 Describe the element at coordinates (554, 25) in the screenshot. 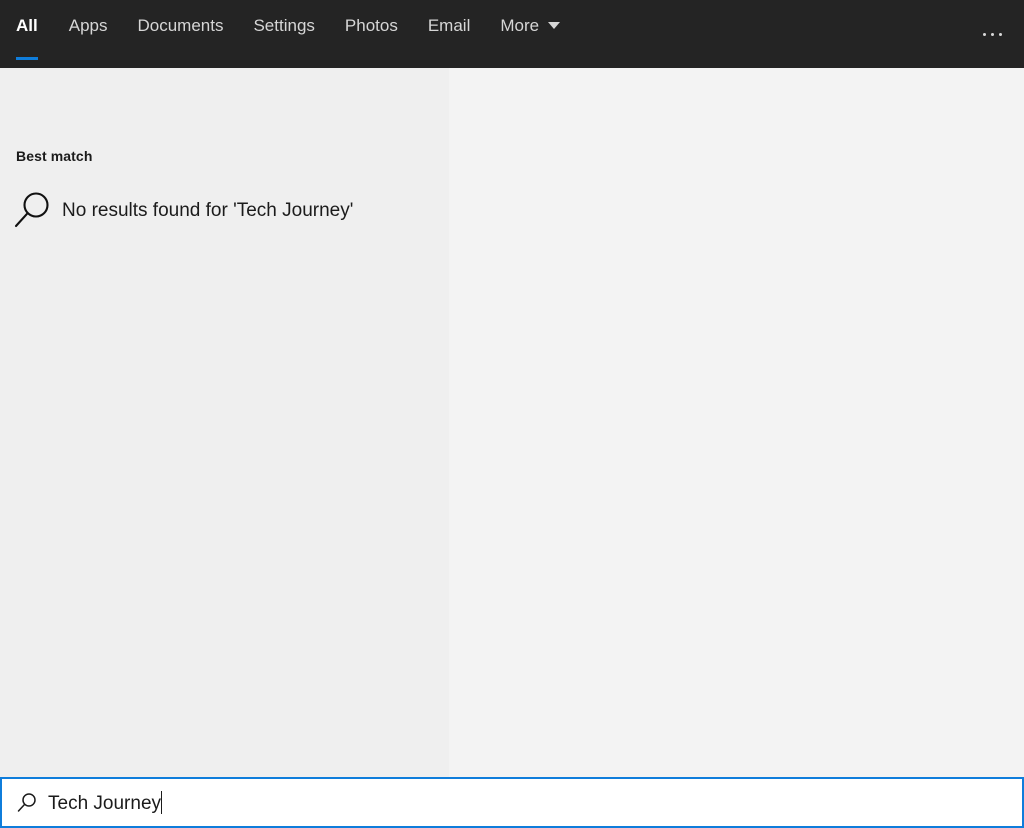

I see `chevron-down-icon` at that location.